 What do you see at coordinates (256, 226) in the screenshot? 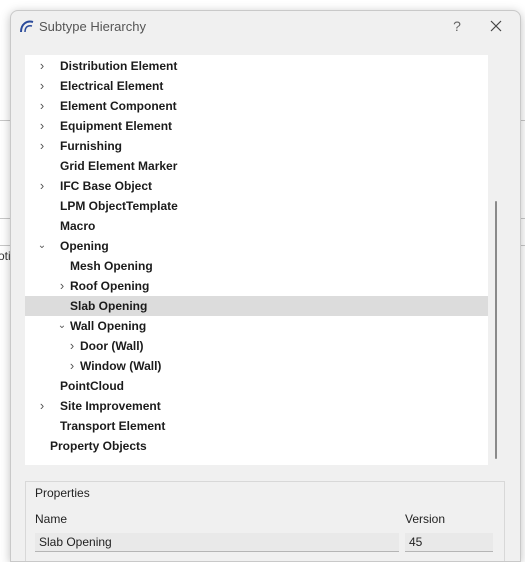
I see `tree-item: Macro` at bounding box center [256, 226].